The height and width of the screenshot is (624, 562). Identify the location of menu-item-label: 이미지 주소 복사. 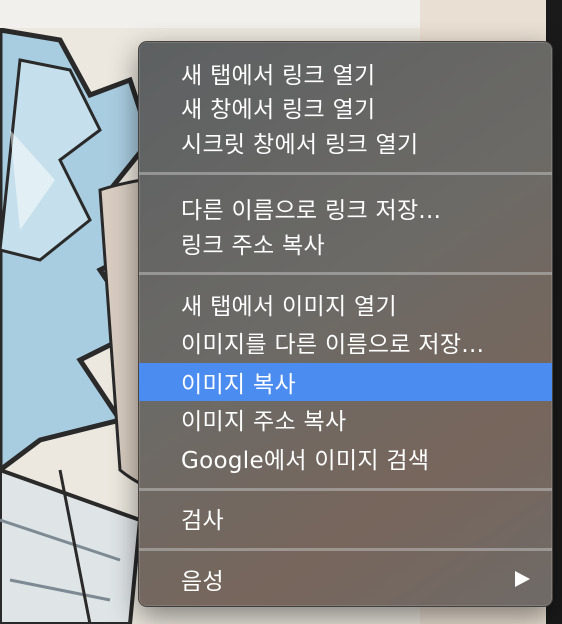
(264, 422).